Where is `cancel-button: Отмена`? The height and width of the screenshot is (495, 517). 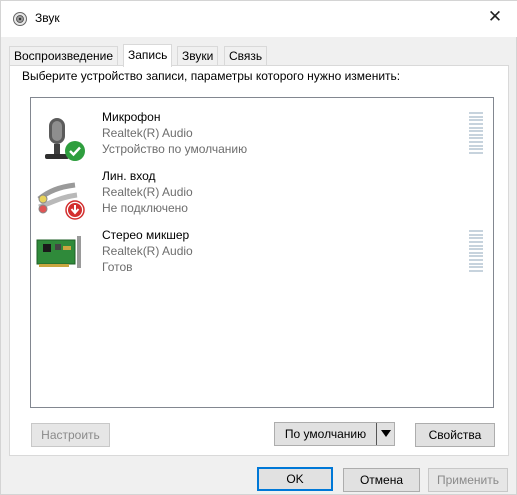
cancel-button: Отмена is located at coordinates (381, 480).